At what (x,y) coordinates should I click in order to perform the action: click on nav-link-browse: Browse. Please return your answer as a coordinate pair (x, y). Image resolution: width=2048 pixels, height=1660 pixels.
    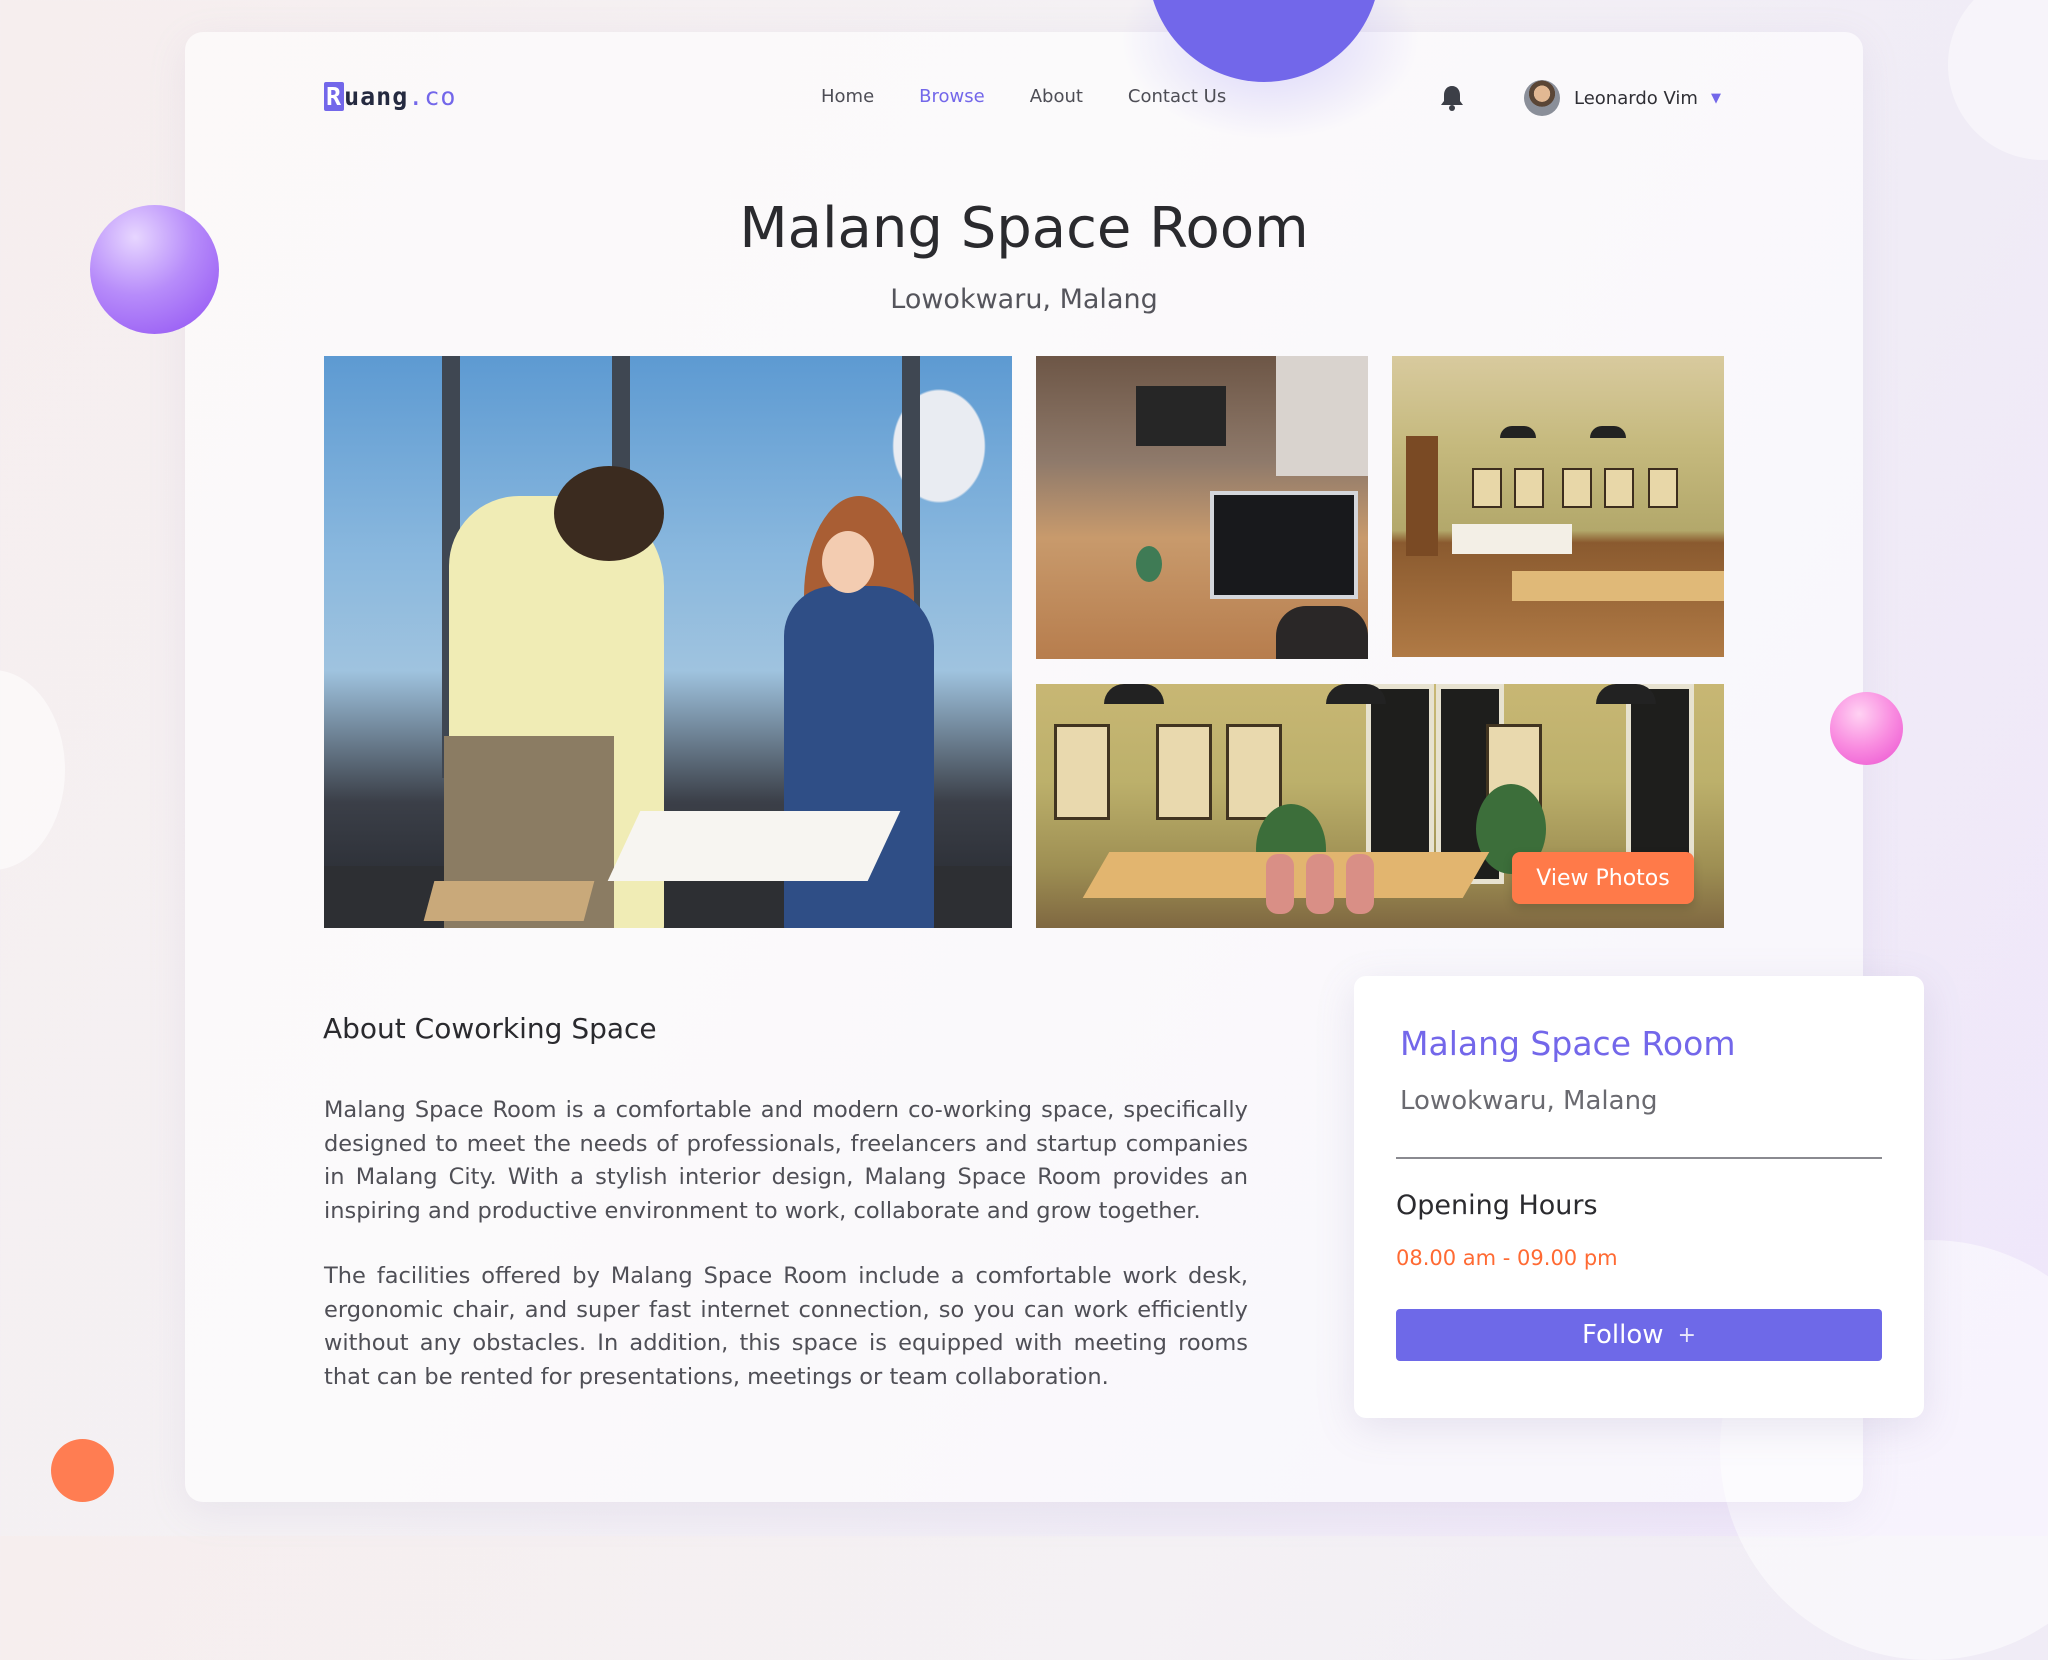
    Looking at the image, I should click on (952, 96).